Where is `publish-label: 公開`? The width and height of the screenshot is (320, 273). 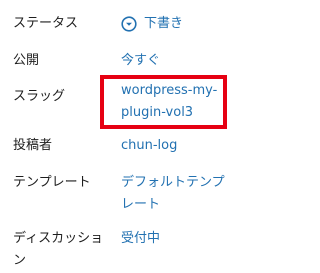
publish-label: 公開 is located at coordinates (26, 60).